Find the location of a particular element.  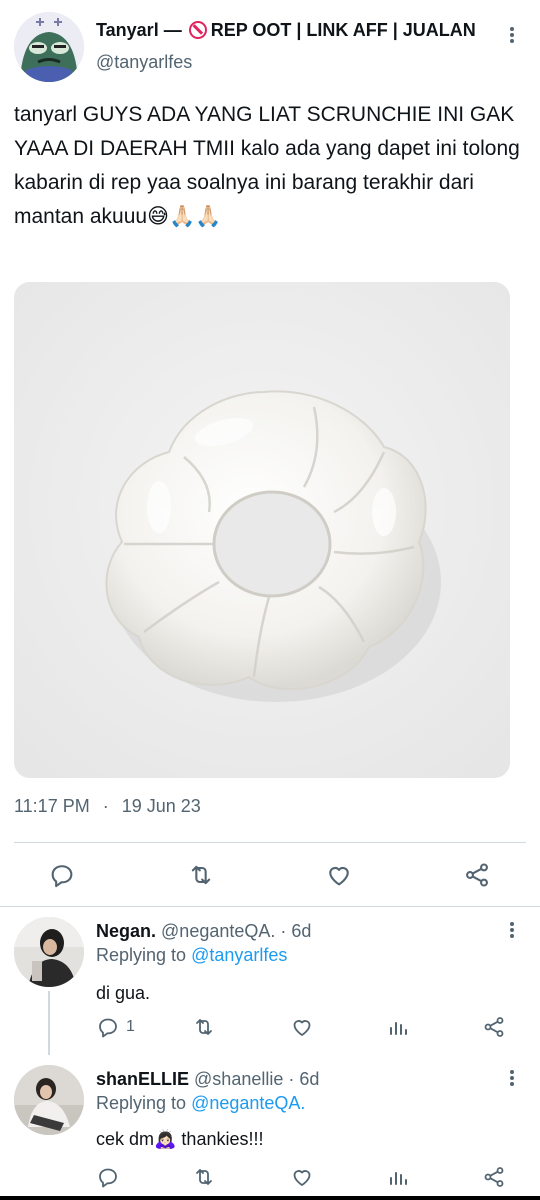

reply-author-handle: @neganteQA. is located at coordinates (218, 931).